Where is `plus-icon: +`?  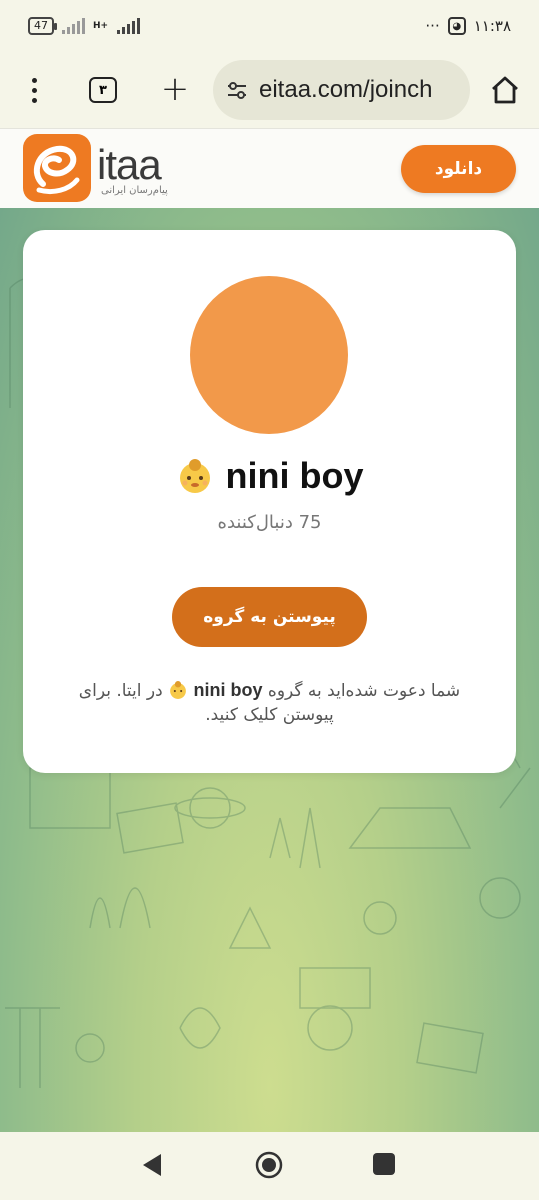 plus-icon: + is located at coordinates (175, 89).